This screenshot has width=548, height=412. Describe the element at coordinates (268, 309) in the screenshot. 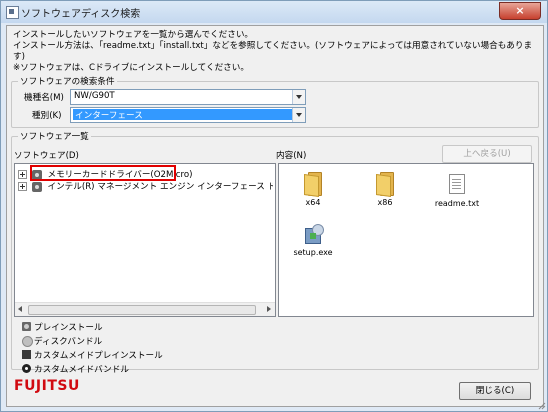

I see `scroll-right-icon` at that location.